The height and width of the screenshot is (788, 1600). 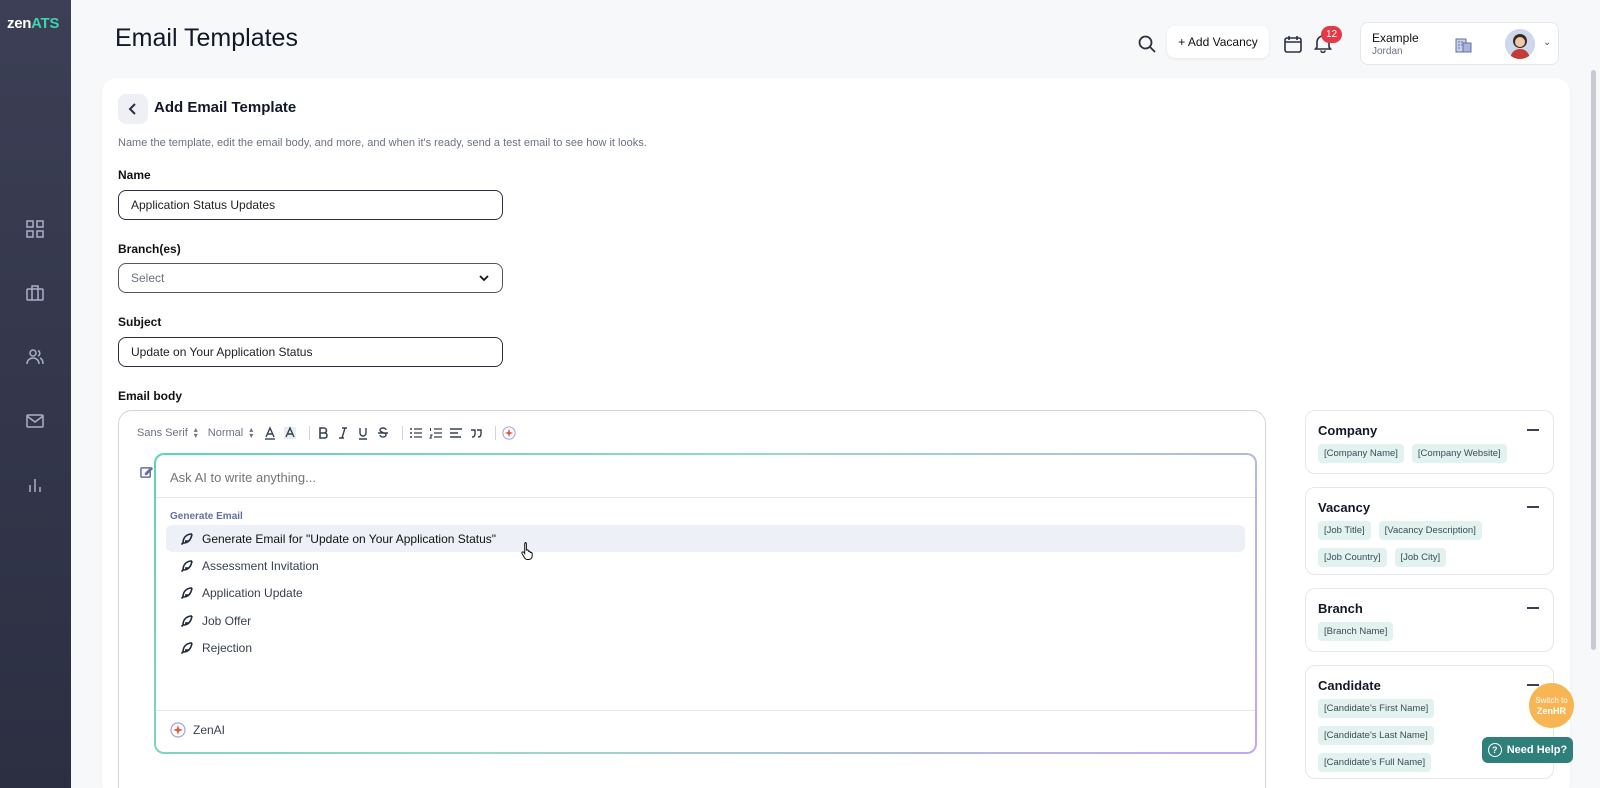 What do you see at coordinates (140, 322) in the screenshot?
I see `subject-label: Subject` at bounding box center [140, 322].